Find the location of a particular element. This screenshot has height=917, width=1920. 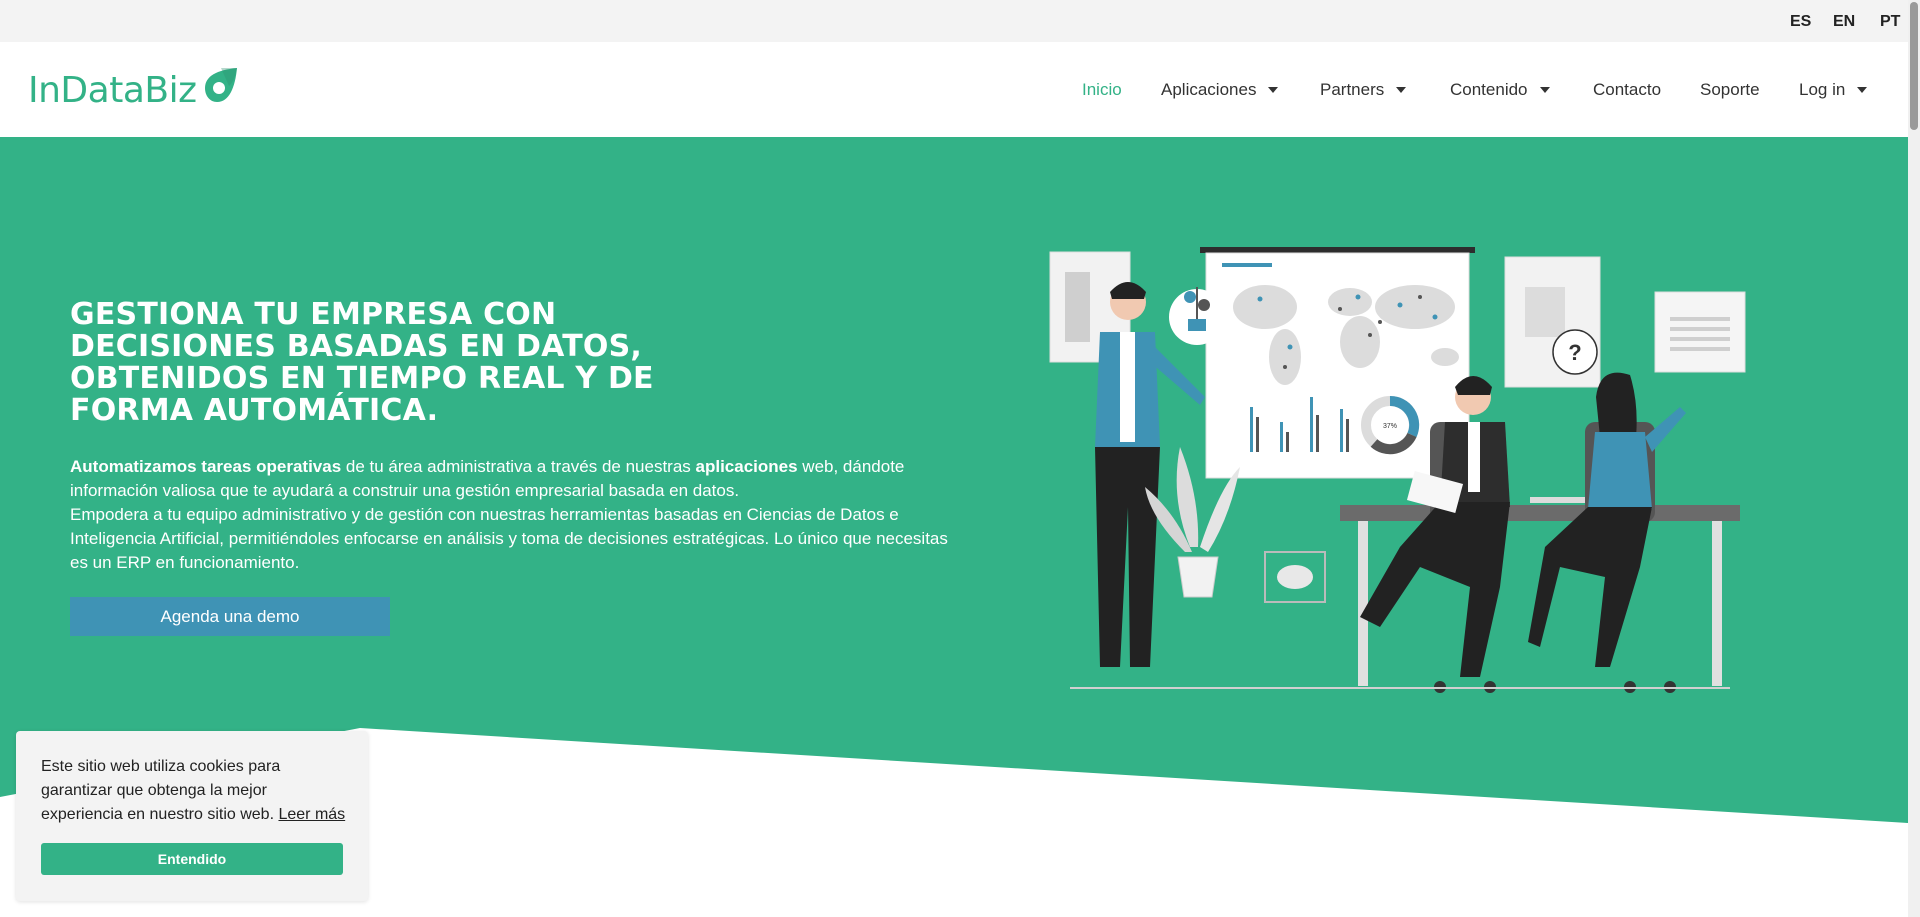

language-bar: ES EN PT is located at coordinates (960, 21).